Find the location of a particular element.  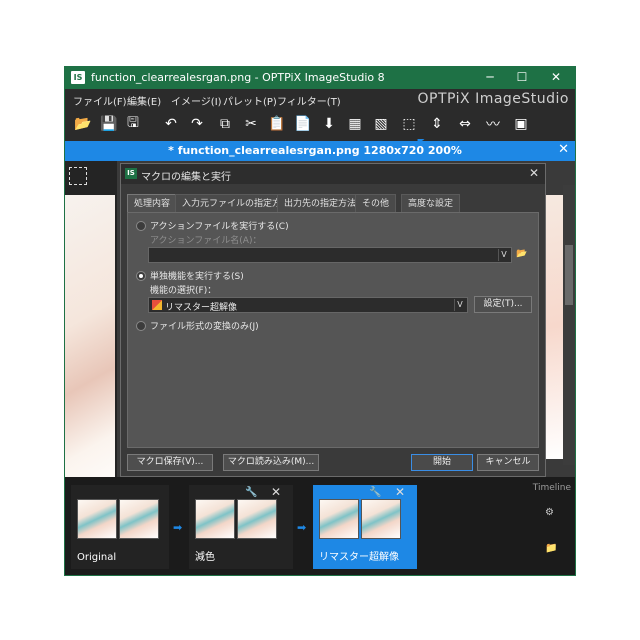

function-select: リマスター超解像 V is located at coordinates (308, 305).